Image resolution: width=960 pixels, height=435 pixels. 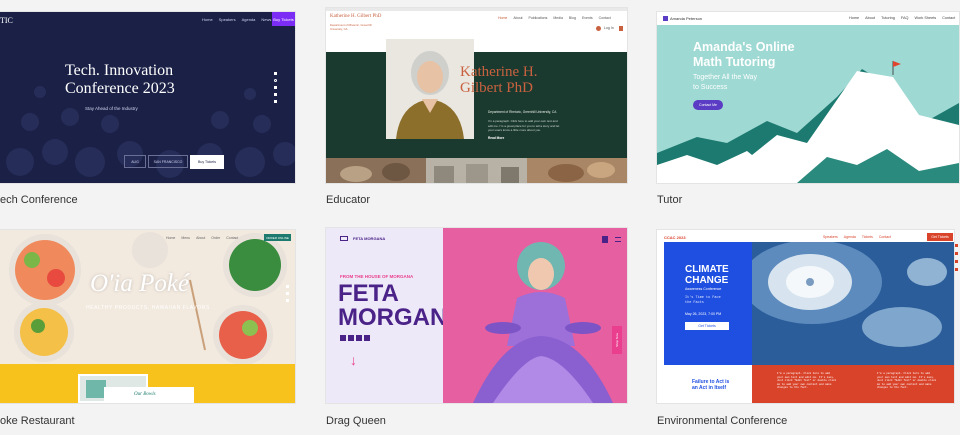 I want to click on buy-tickets-button: Buy Tickets, so click(x=207, y=162).